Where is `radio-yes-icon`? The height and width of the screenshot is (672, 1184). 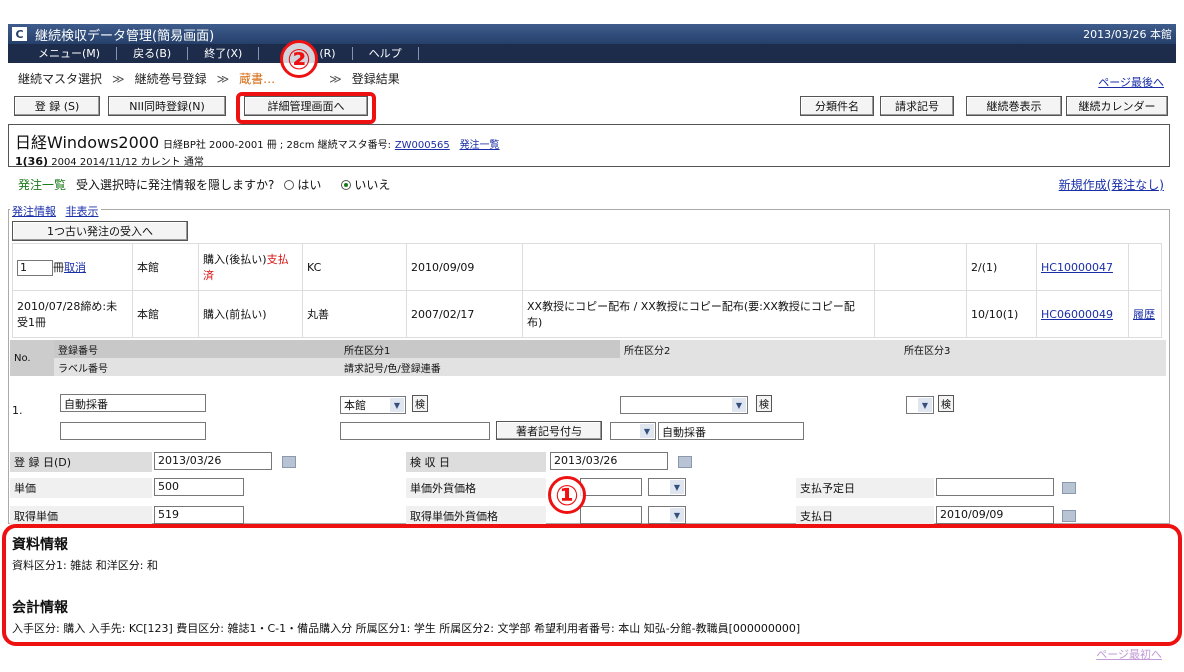 radio-yes-icon is located at coordinates (289, 185).